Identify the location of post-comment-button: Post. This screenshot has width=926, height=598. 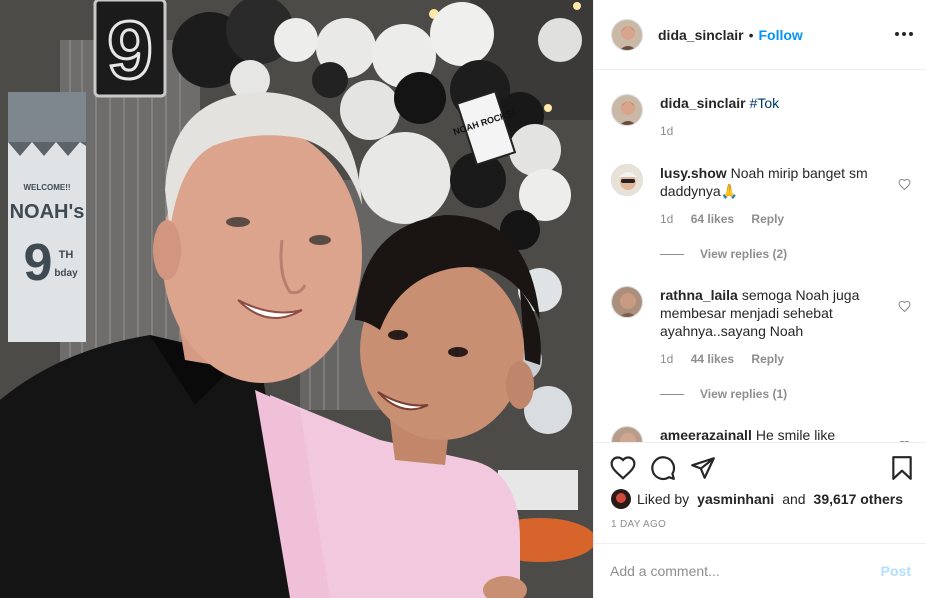
(896, 571).